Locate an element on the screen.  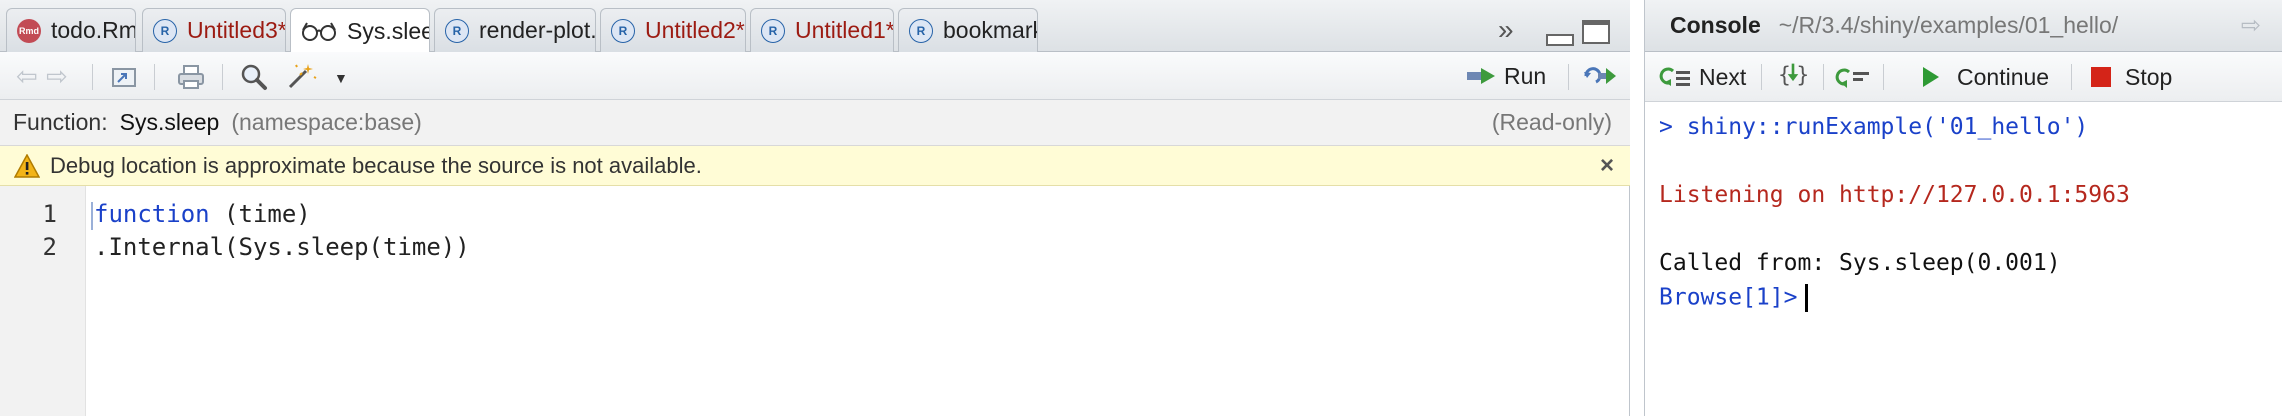
console-title: Console is located at coordinates (1715, 25).